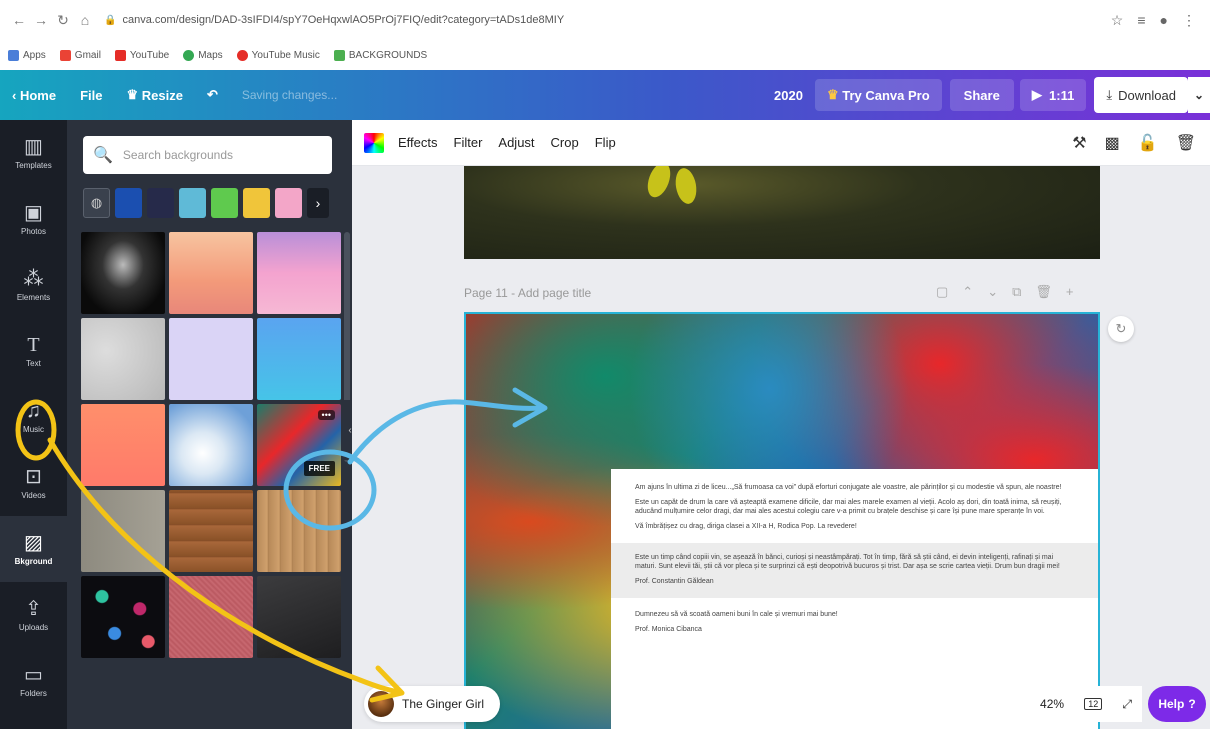  What do you see at coordinates (34, 95) in the screenshot?
I see `home-button: ‹ Home` at bounding box center [34, 95].